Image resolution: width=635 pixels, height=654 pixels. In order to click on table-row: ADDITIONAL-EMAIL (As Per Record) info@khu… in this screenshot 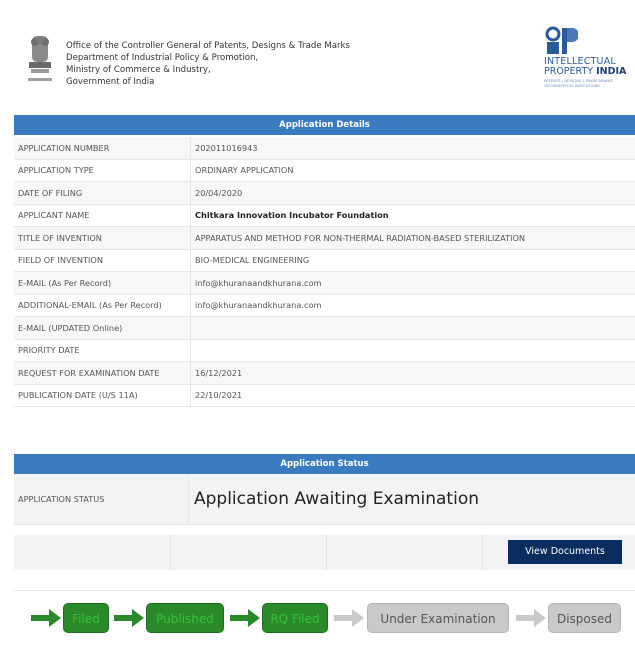, I will do `click(324, 305)`.